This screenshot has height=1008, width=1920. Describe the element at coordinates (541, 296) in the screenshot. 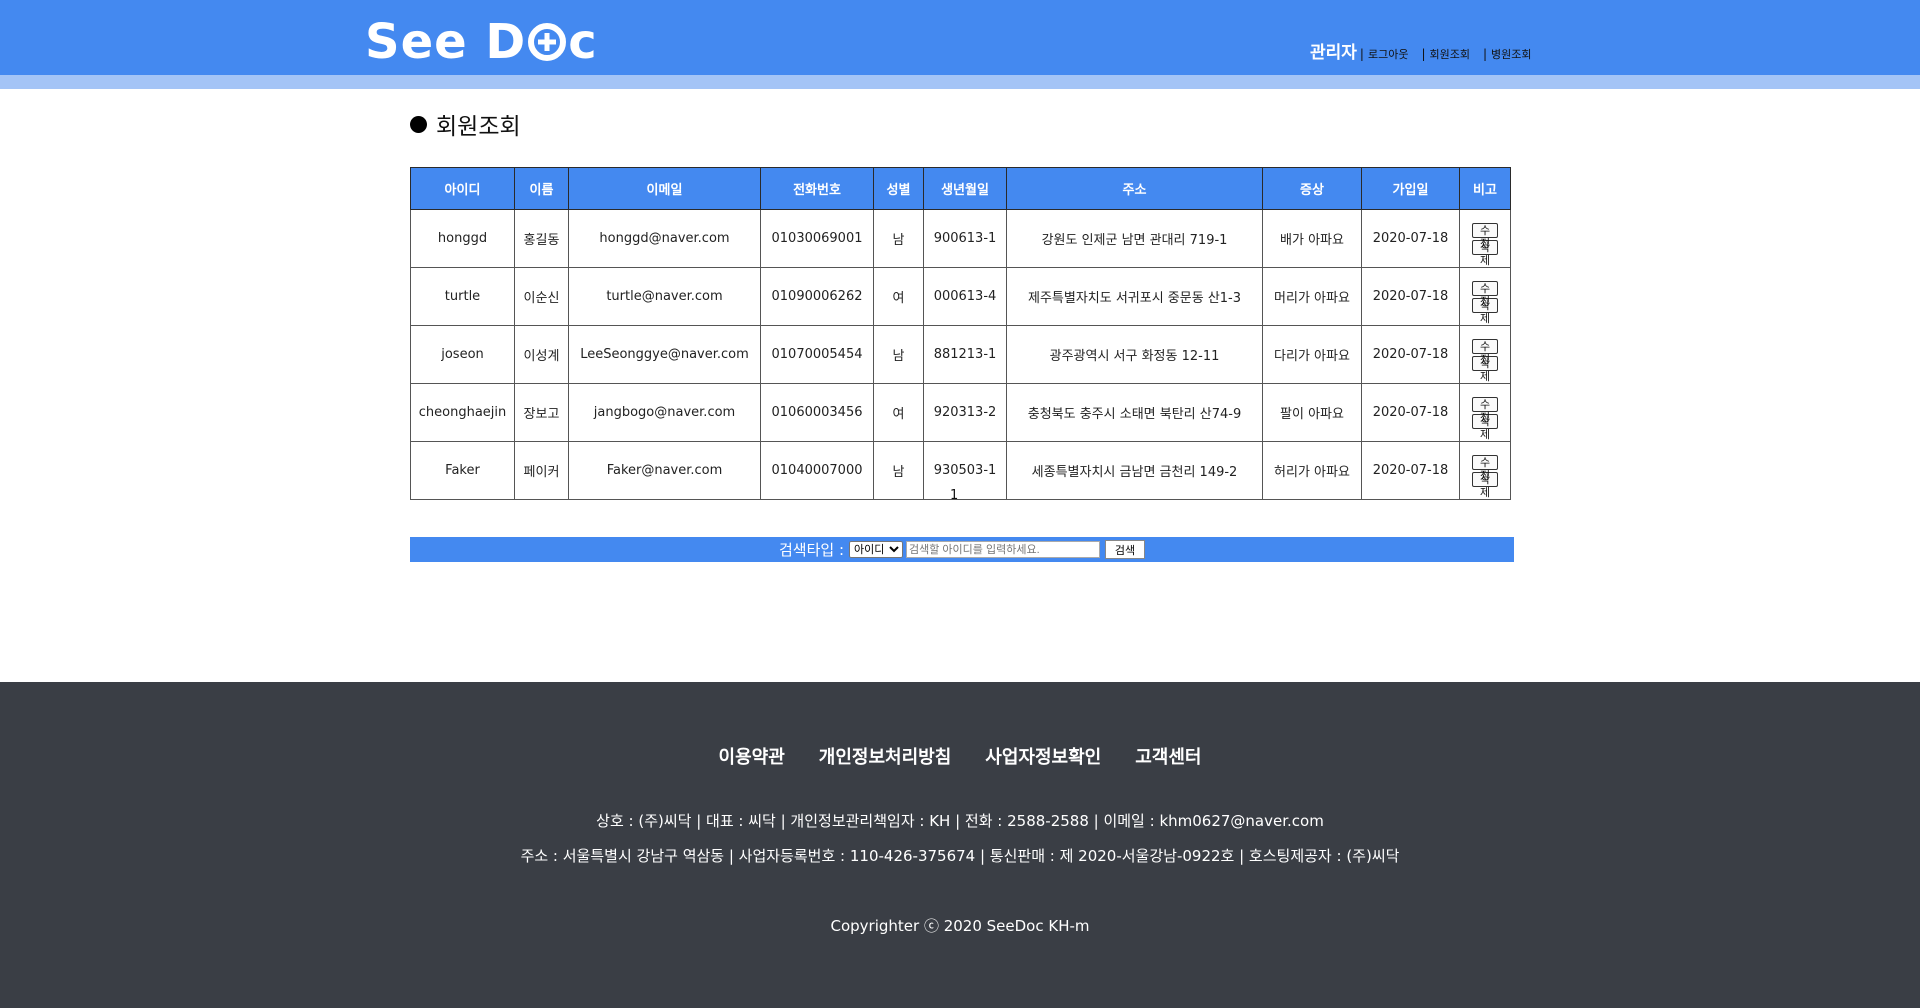

I see `cell-name: 이순신` at that location.